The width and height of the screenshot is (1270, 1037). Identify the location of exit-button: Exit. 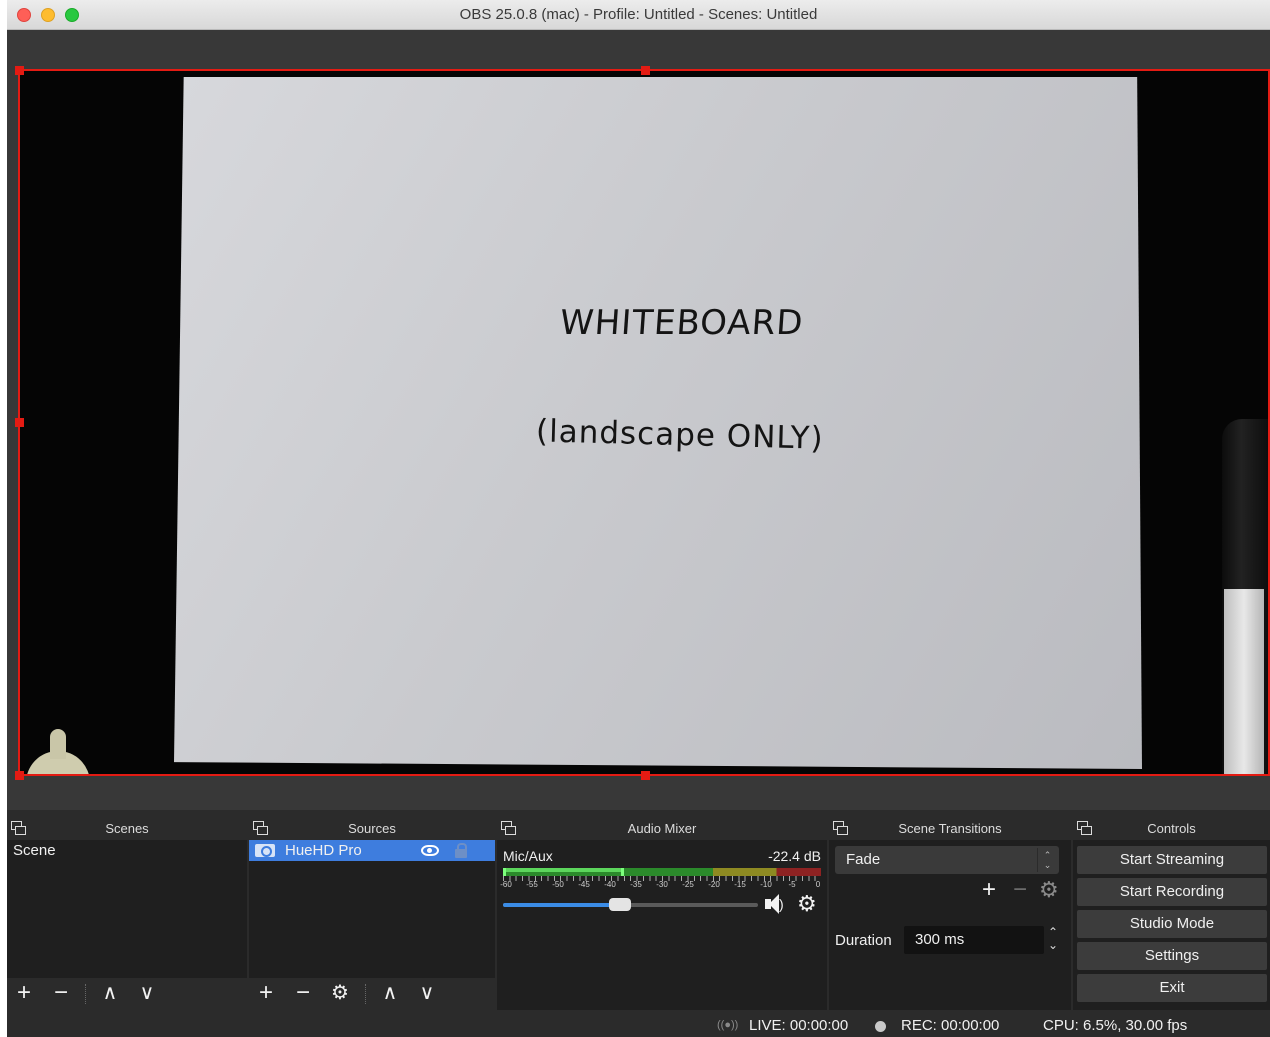
(1172, 988).